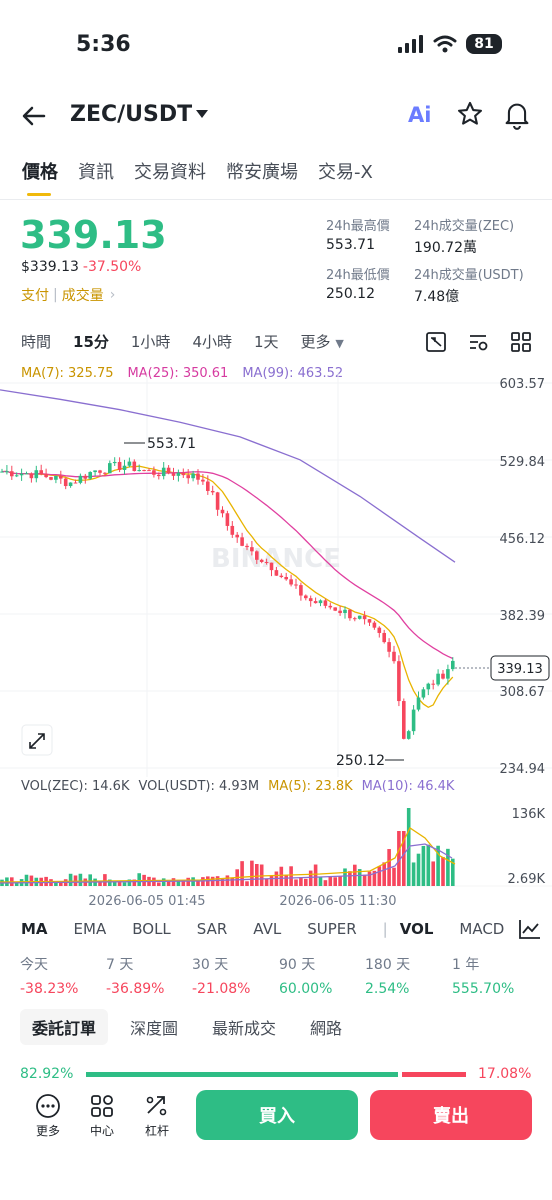 The width and height of the screenshot is (552, 1200). What do you see at coordinates (523, 384) in the screenshot?
I see `y-tick: 603.57` at bounding box center [523, 384].